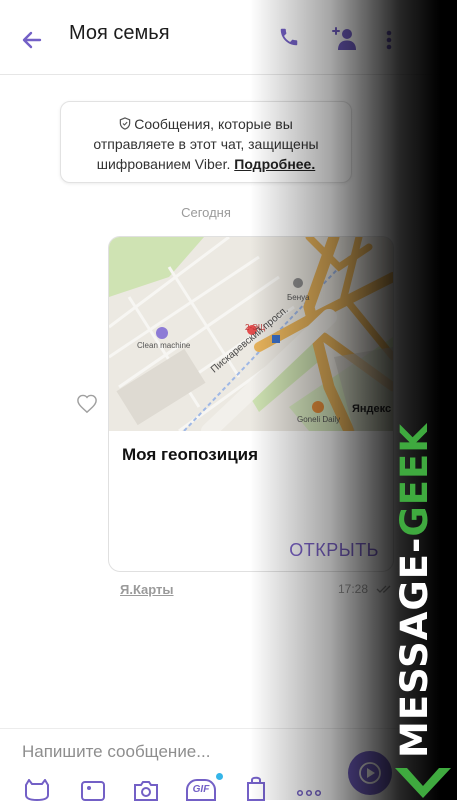 This screenshot has width=457, height=801. Describe the element at coordinates (309, 793) in the screenshot. I see `more-icon` at that location.